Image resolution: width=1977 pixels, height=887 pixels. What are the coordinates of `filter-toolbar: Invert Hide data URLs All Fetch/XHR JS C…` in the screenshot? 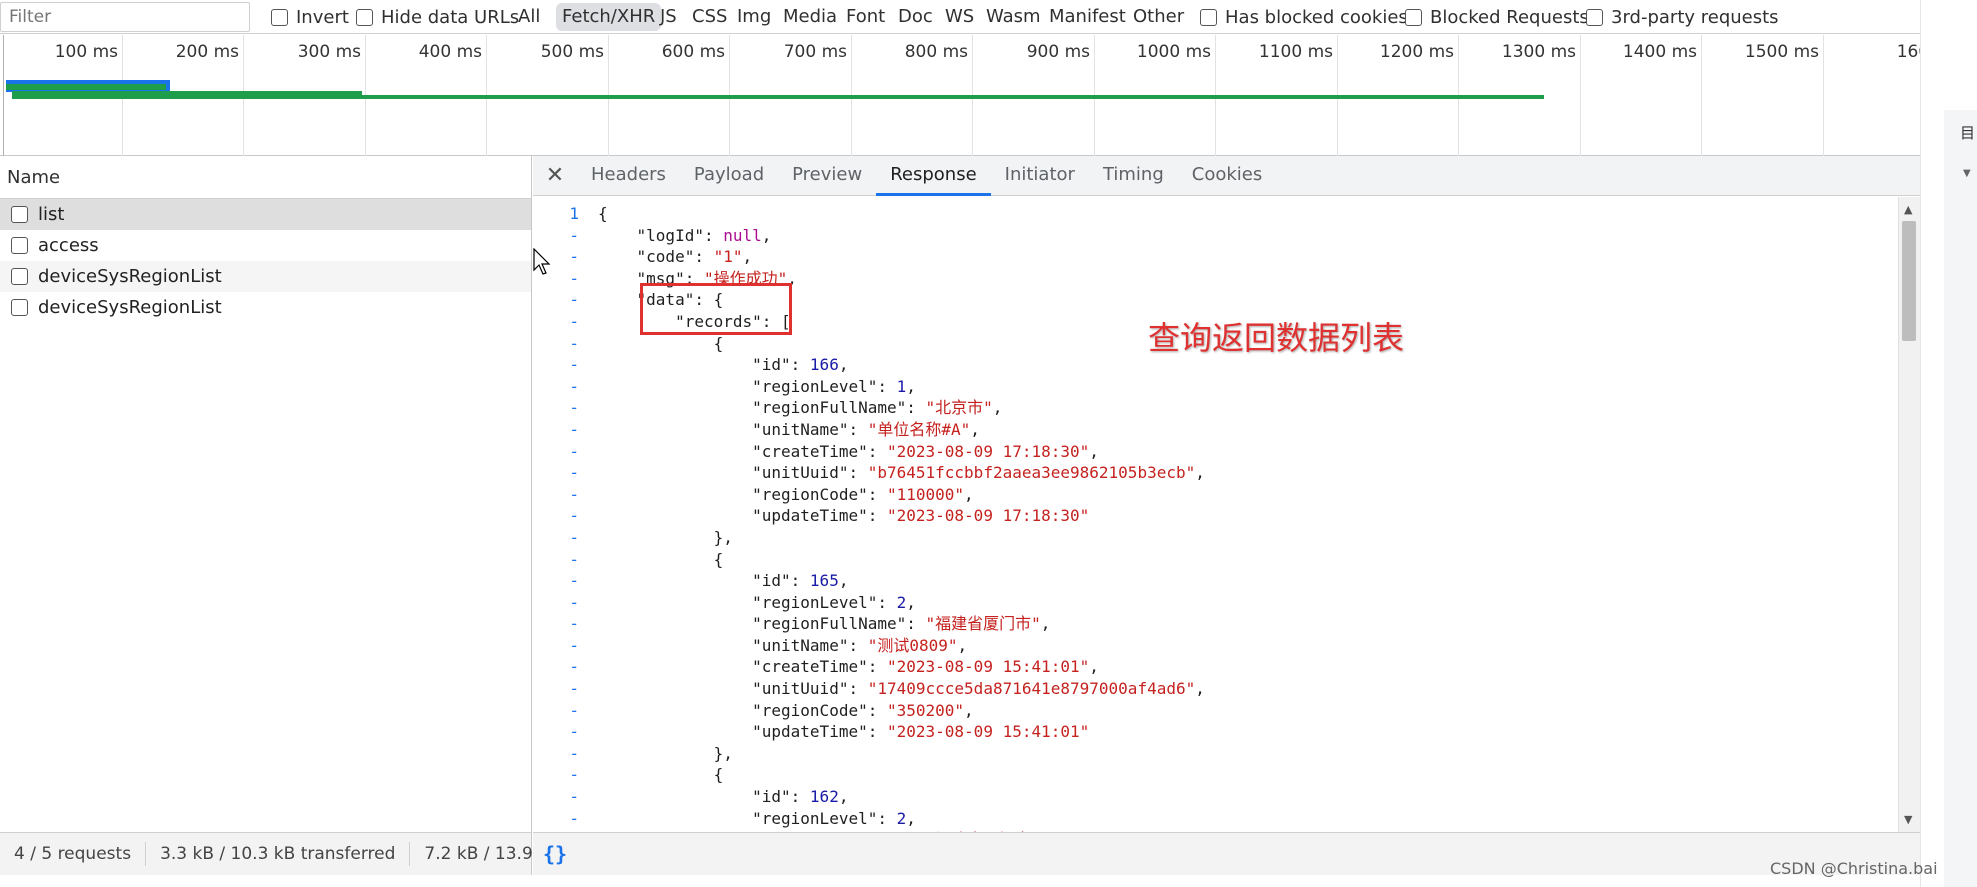 It's located at (960, 17).